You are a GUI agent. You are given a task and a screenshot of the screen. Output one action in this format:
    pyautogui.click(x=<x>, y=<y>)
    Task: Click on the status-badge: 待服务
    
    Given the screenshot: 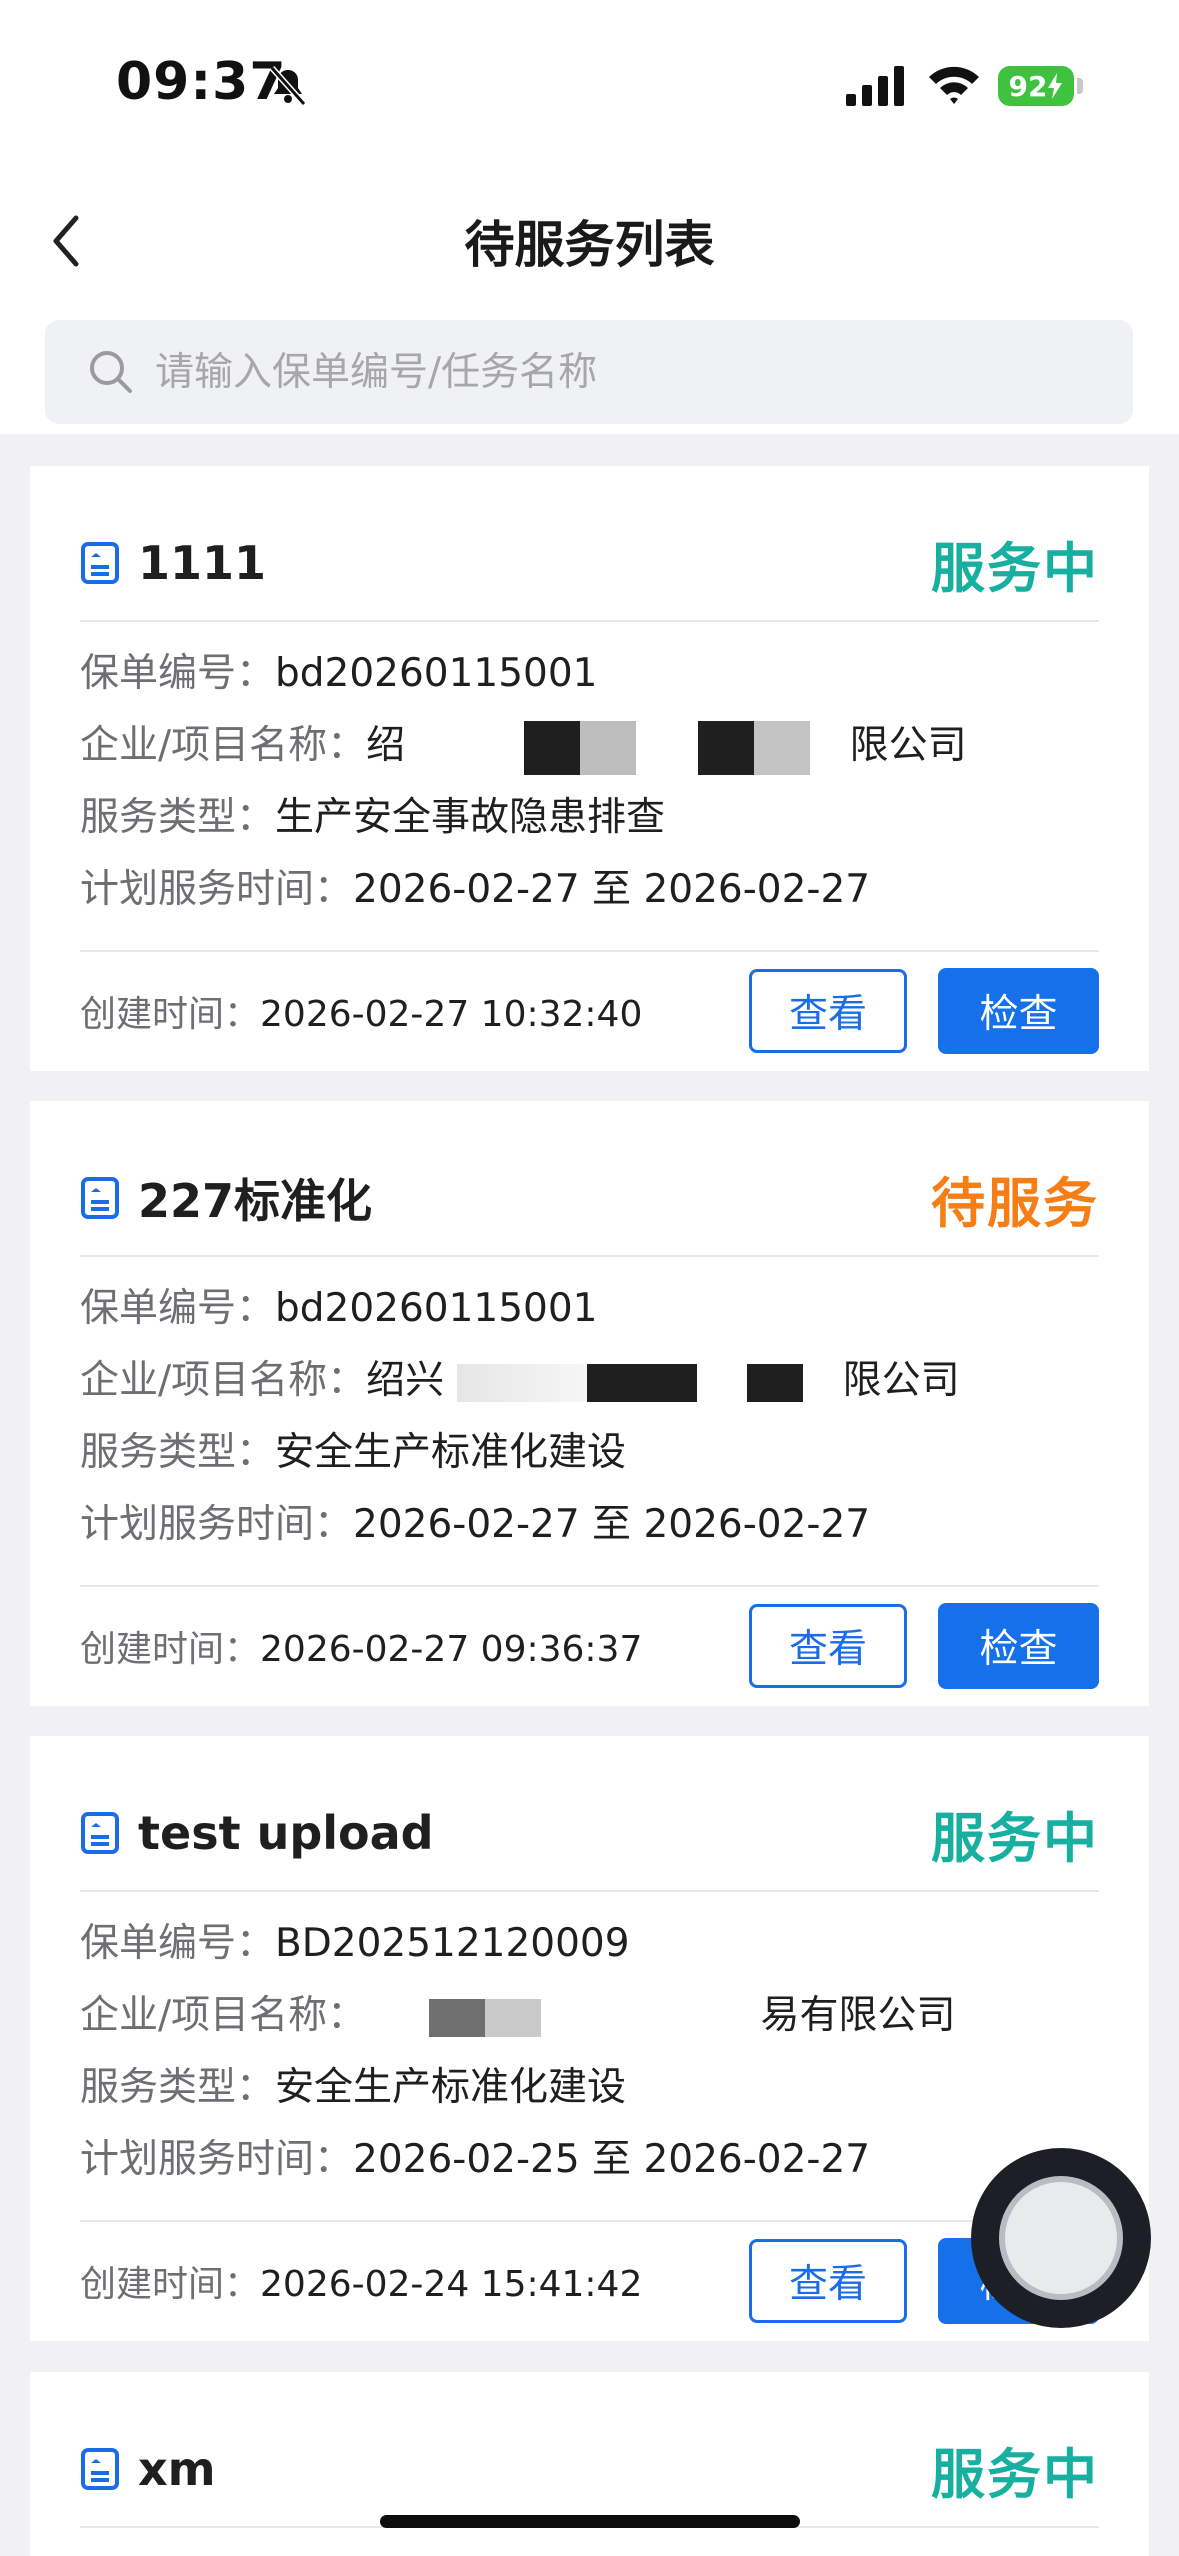 What is the action you would take?
    pyautogui.click(x=1015, y=1203)
    